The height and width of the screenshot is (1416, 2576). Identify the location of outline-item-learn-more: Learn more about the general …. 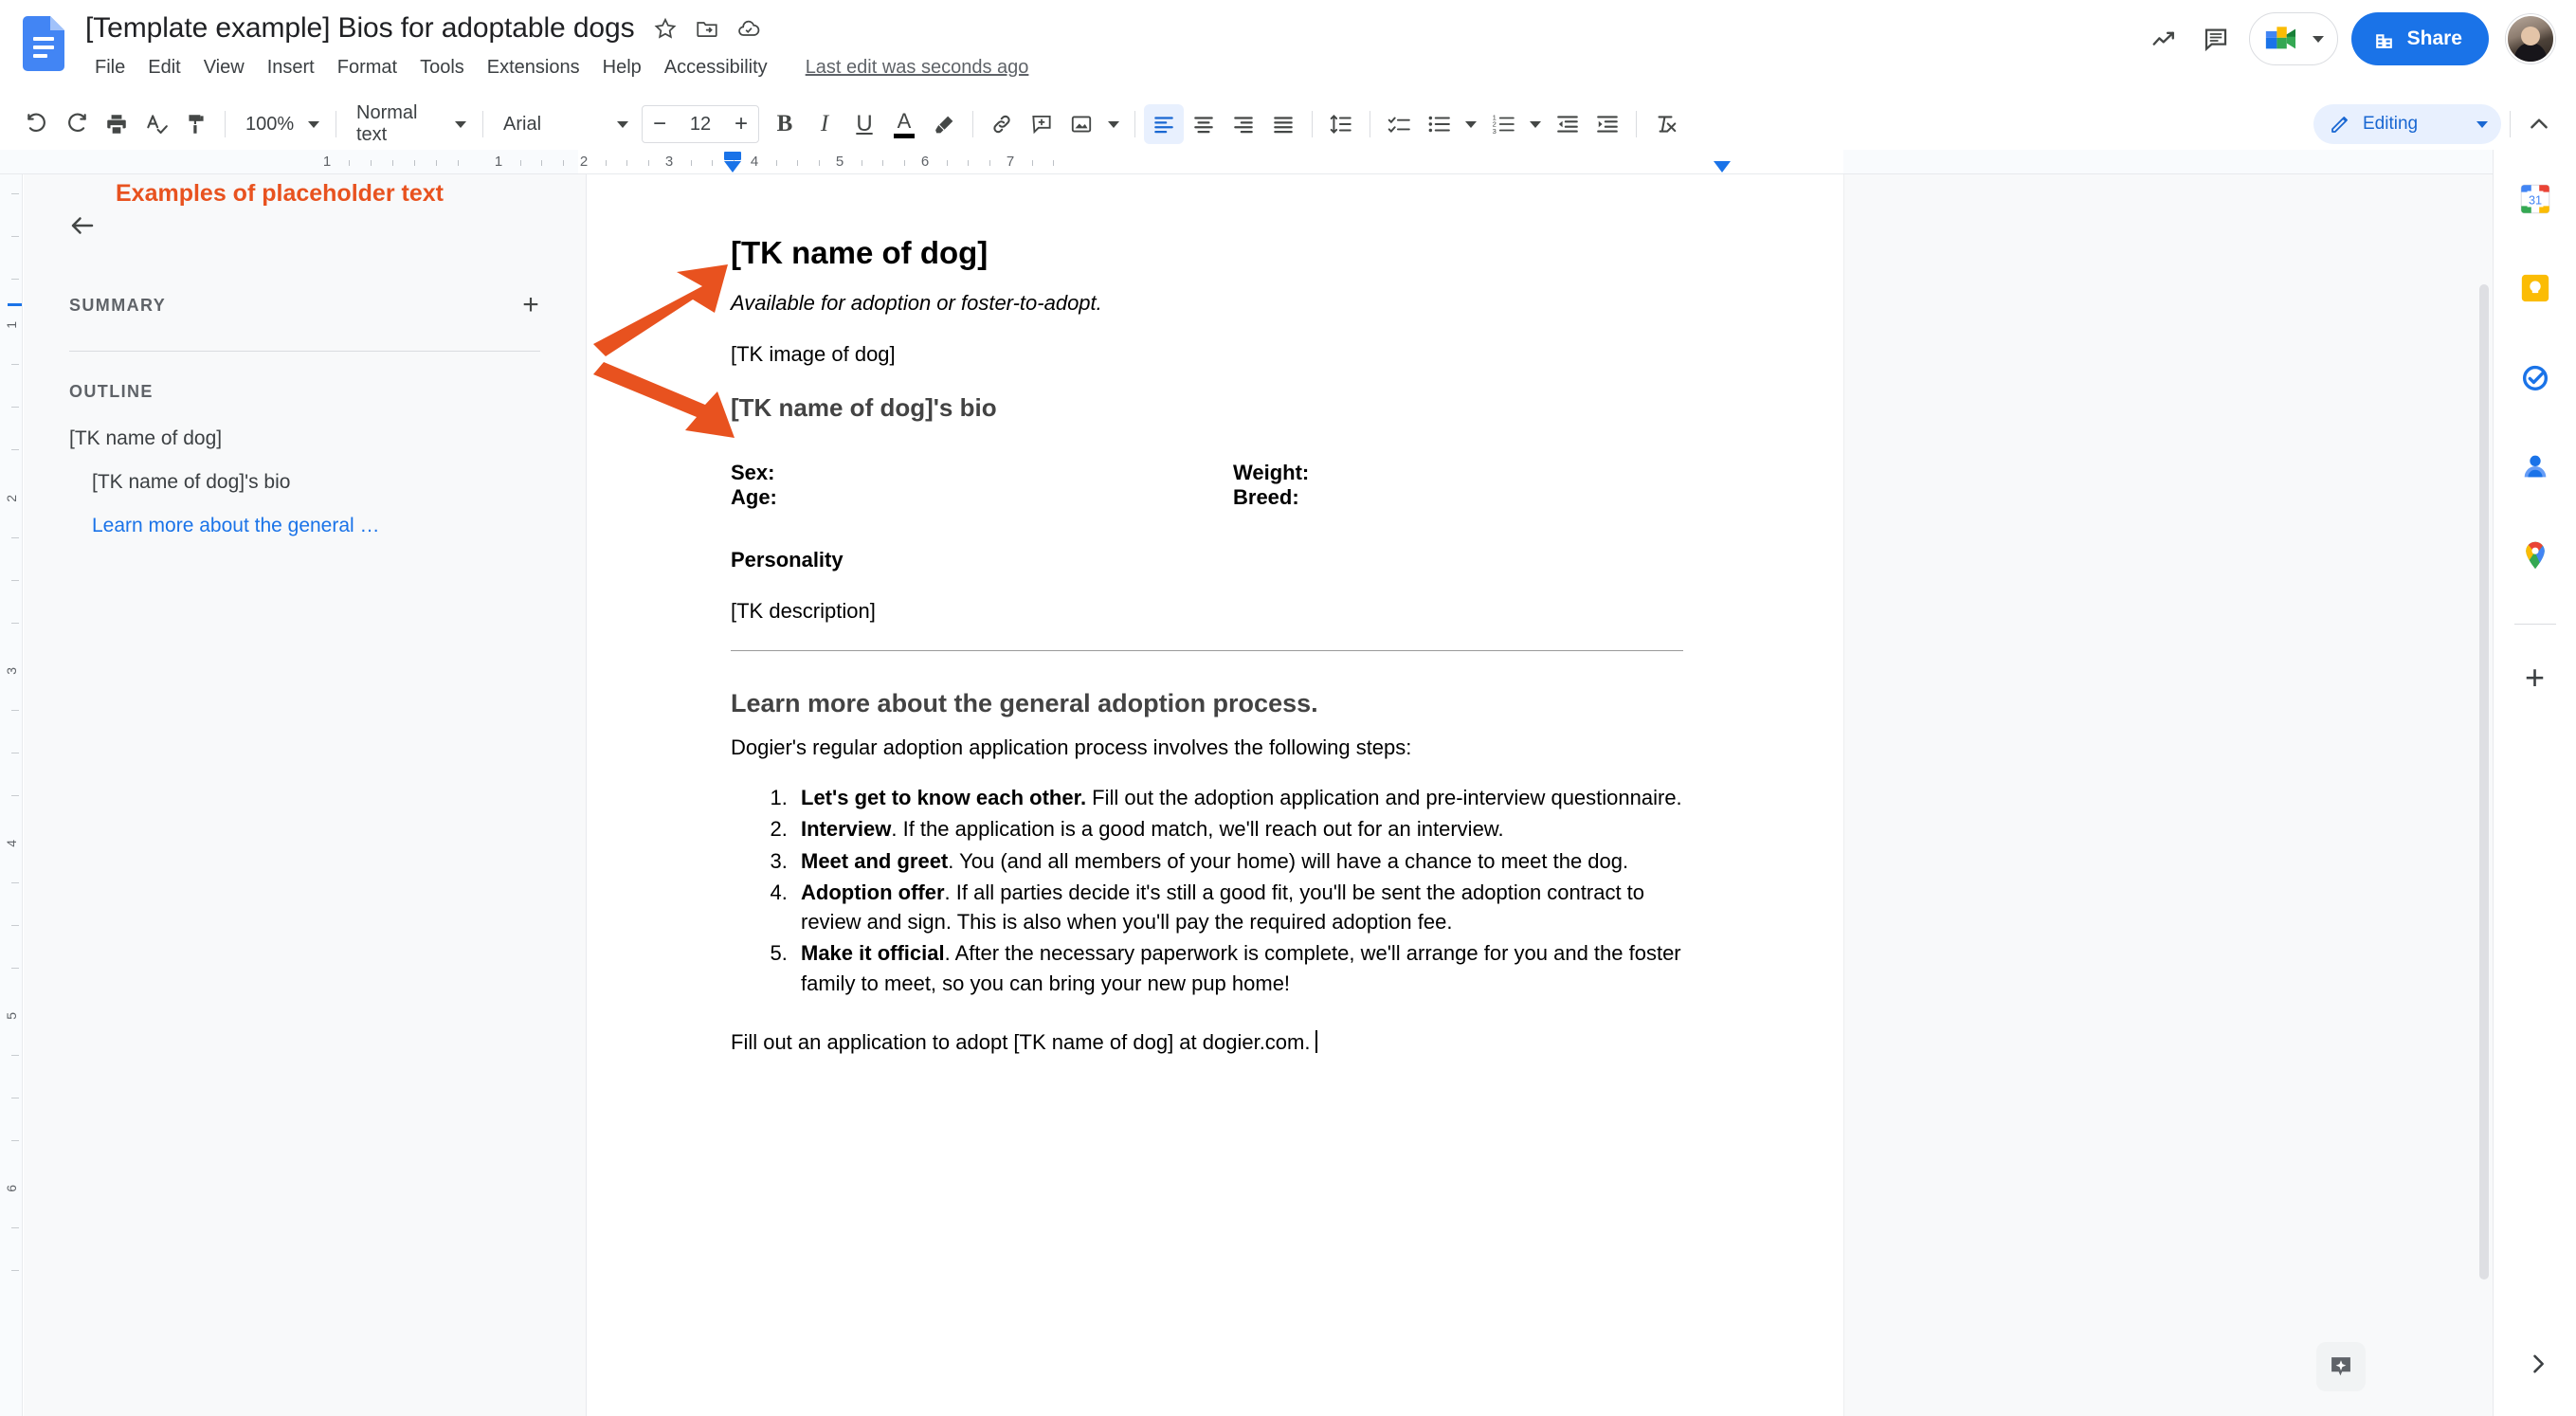
(305, 526).